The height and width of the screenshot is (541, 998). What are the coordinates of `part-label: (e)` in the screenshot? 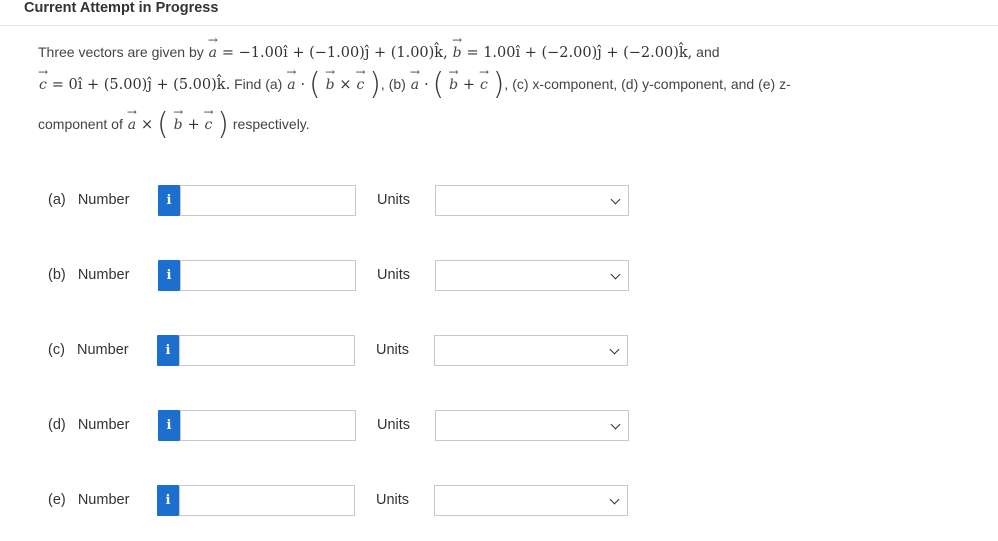 It's located at (57, 500).